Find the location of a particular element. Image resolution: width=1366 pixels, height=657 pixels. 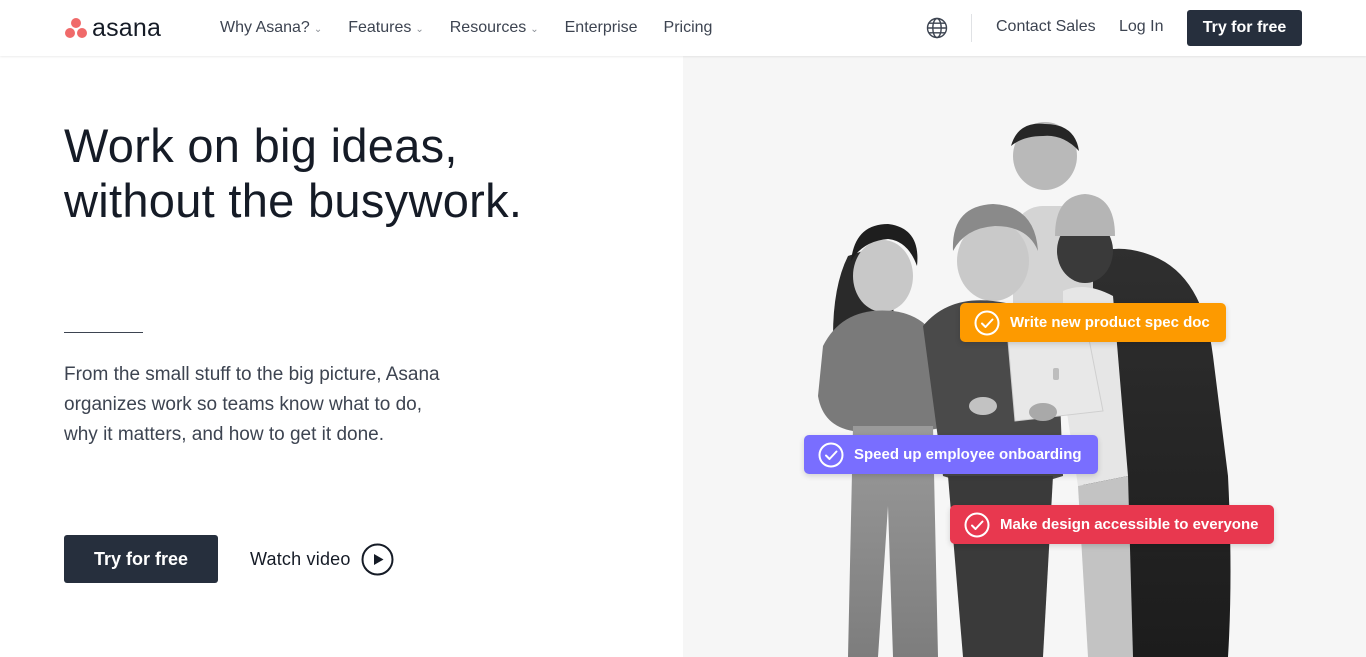

asana-logo: asana is located at coordinates (112, 28).